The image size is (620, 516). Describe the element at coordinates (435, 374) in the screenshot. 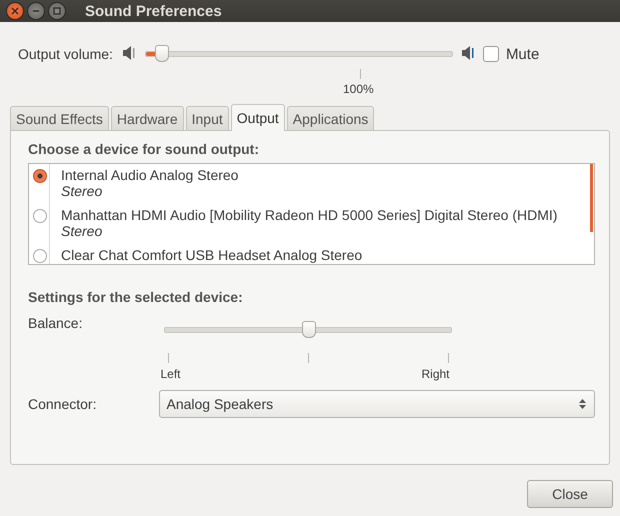

I see `right-label: Right` at that location.